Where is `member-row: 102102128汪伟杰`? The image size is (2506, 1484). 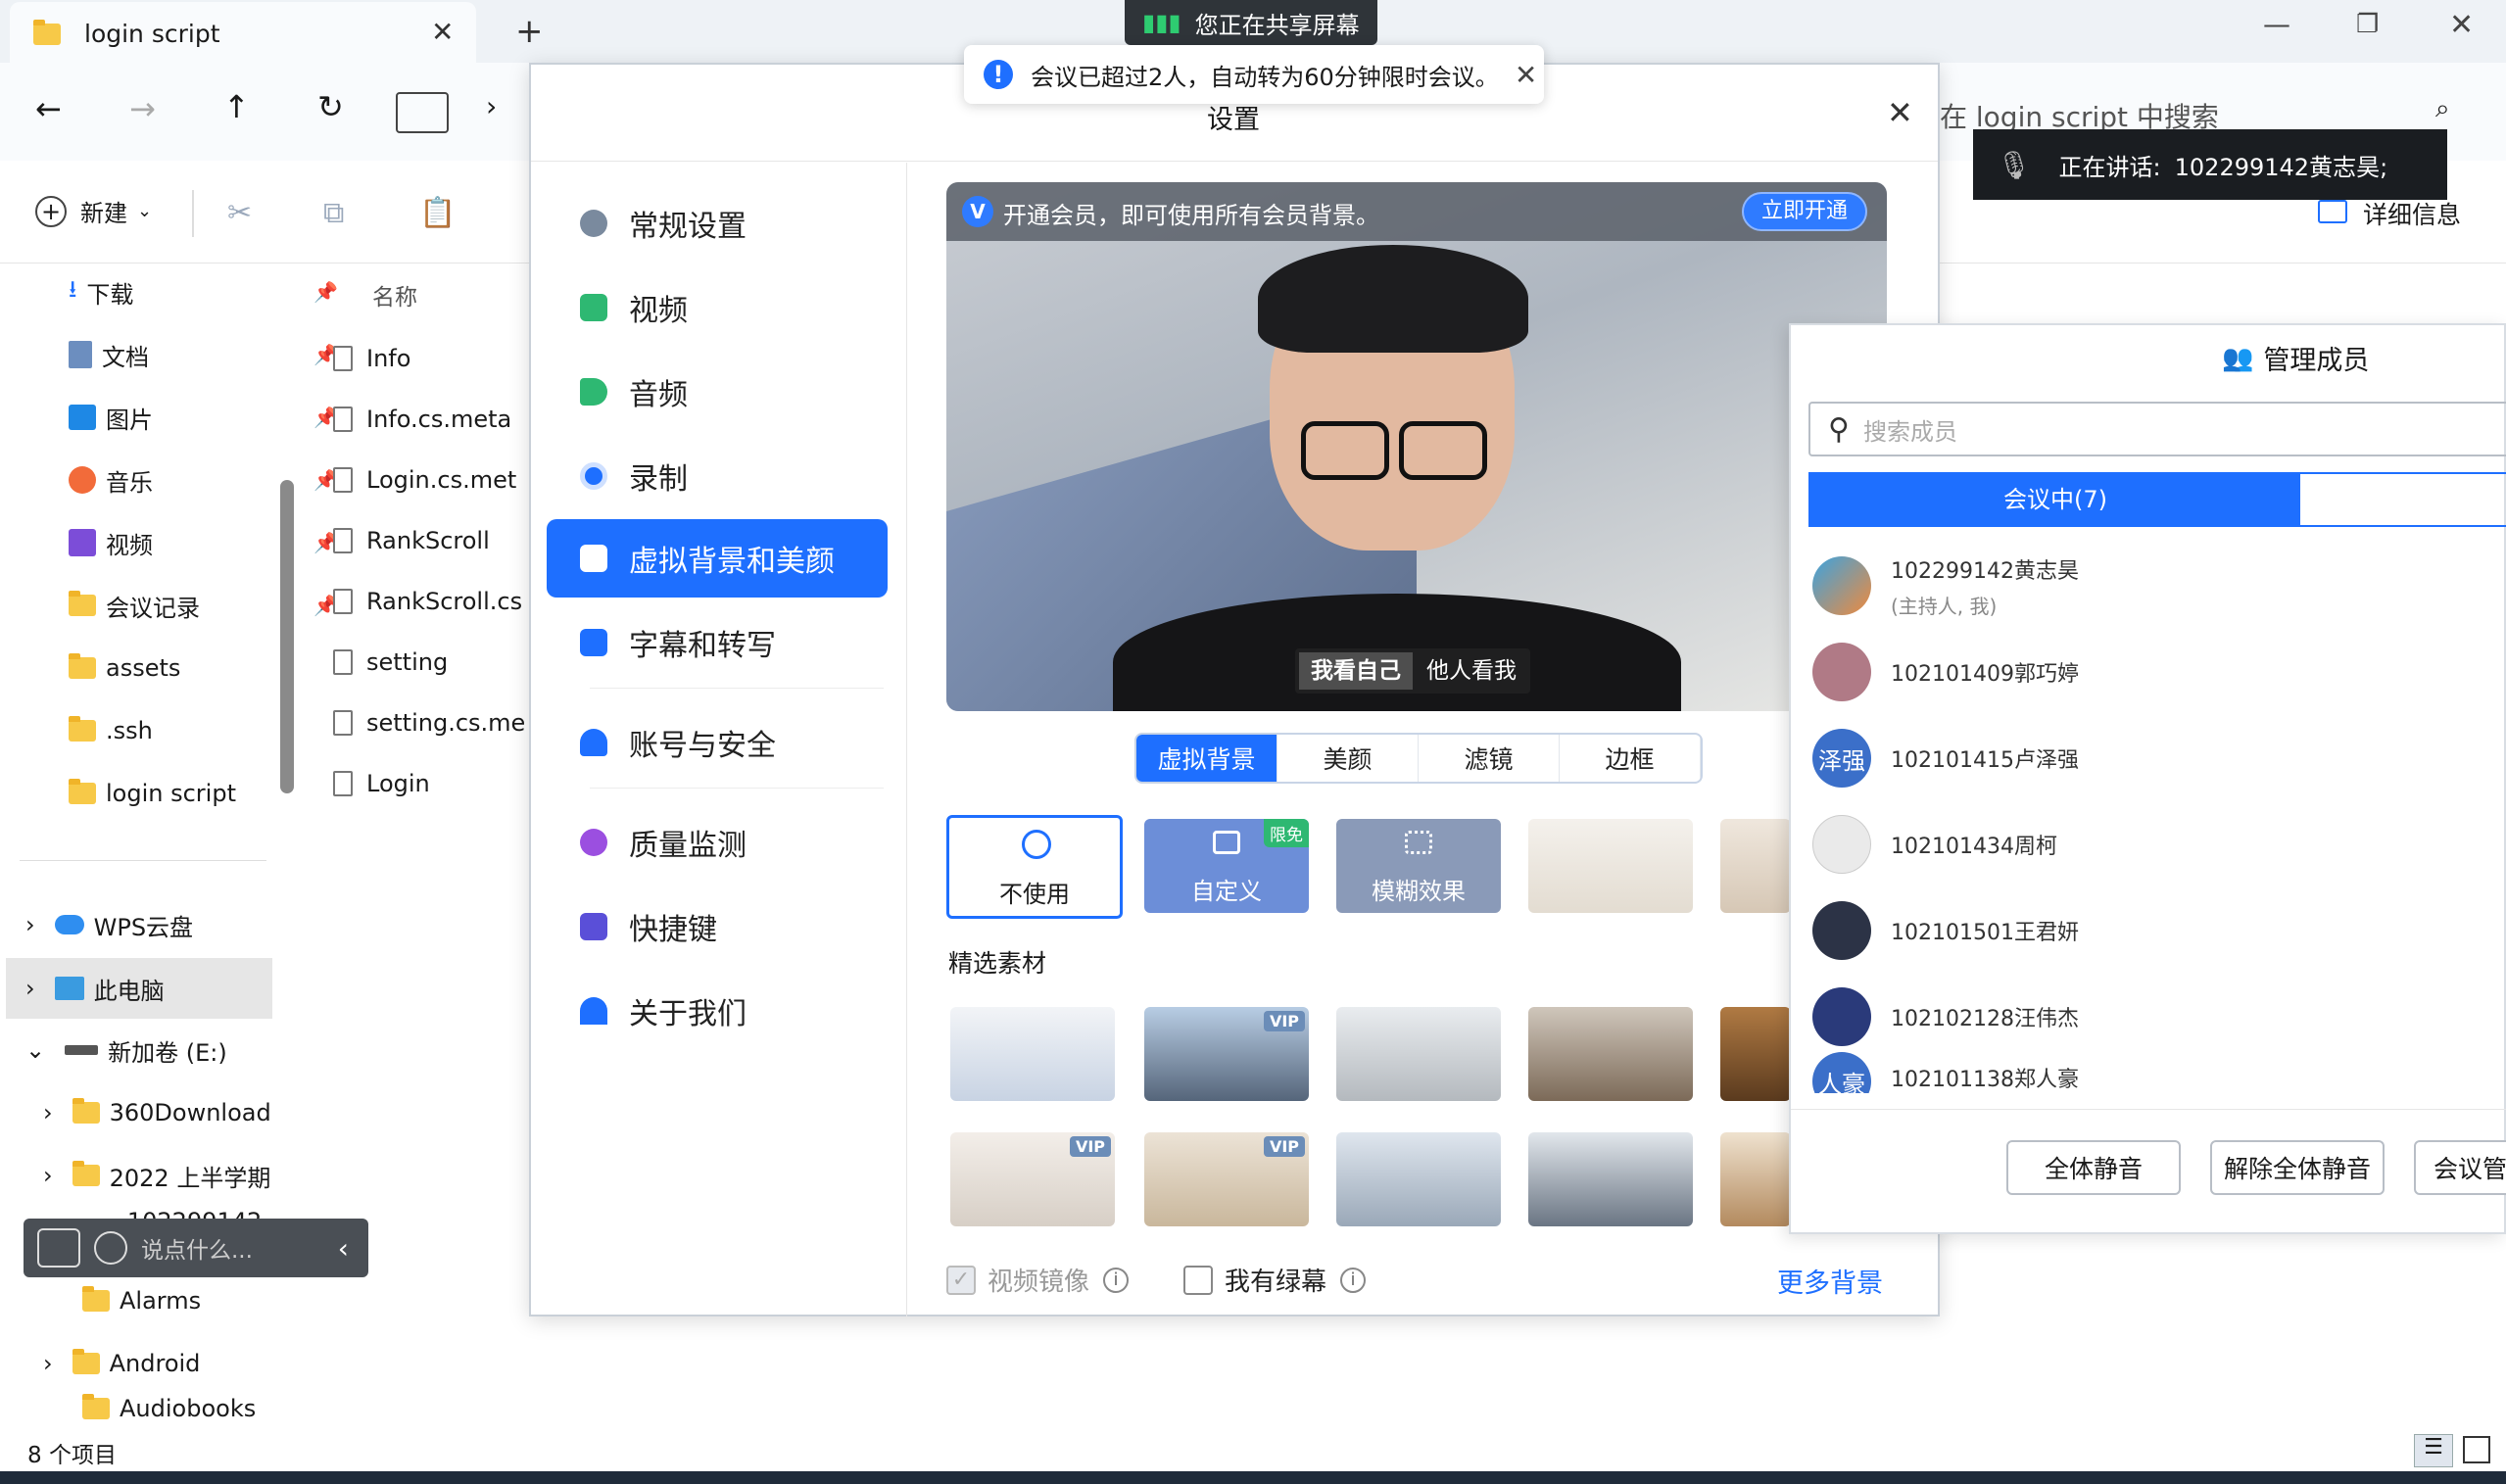
member-row: 102102128汪伟杰 is located at coordinates (1945, 1017).